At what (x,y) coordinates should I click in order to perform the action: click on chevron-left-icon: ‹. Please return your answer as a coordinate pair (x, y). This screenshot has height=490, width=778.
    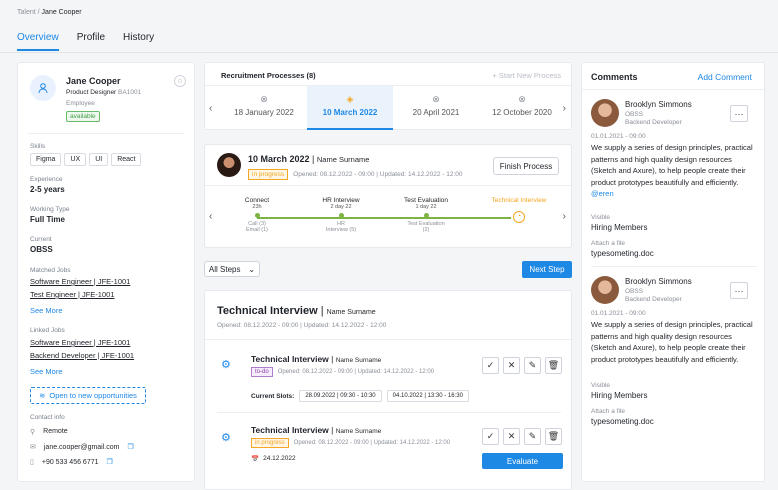
    Looking at the image, I should click on (210, 108).